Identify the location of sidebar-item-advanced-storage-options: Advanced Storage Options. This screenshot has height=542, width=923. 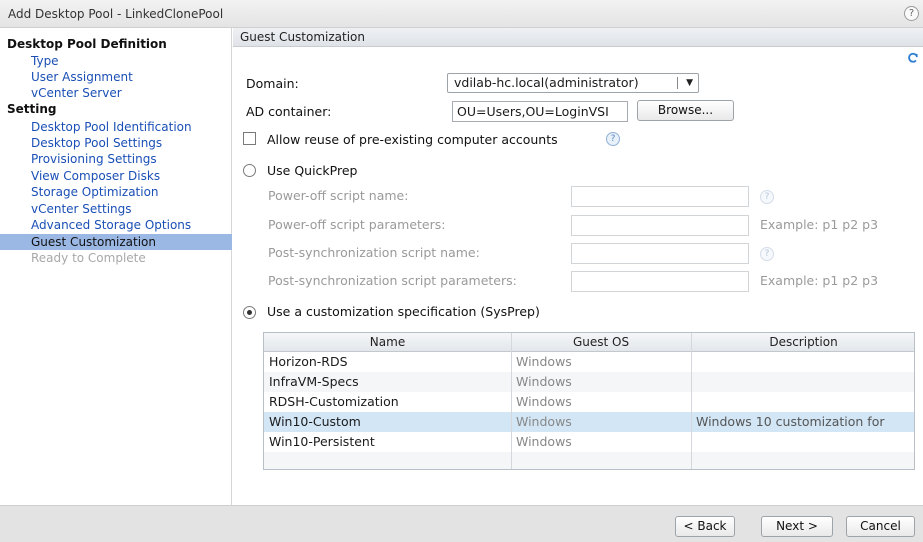
(116, 225).